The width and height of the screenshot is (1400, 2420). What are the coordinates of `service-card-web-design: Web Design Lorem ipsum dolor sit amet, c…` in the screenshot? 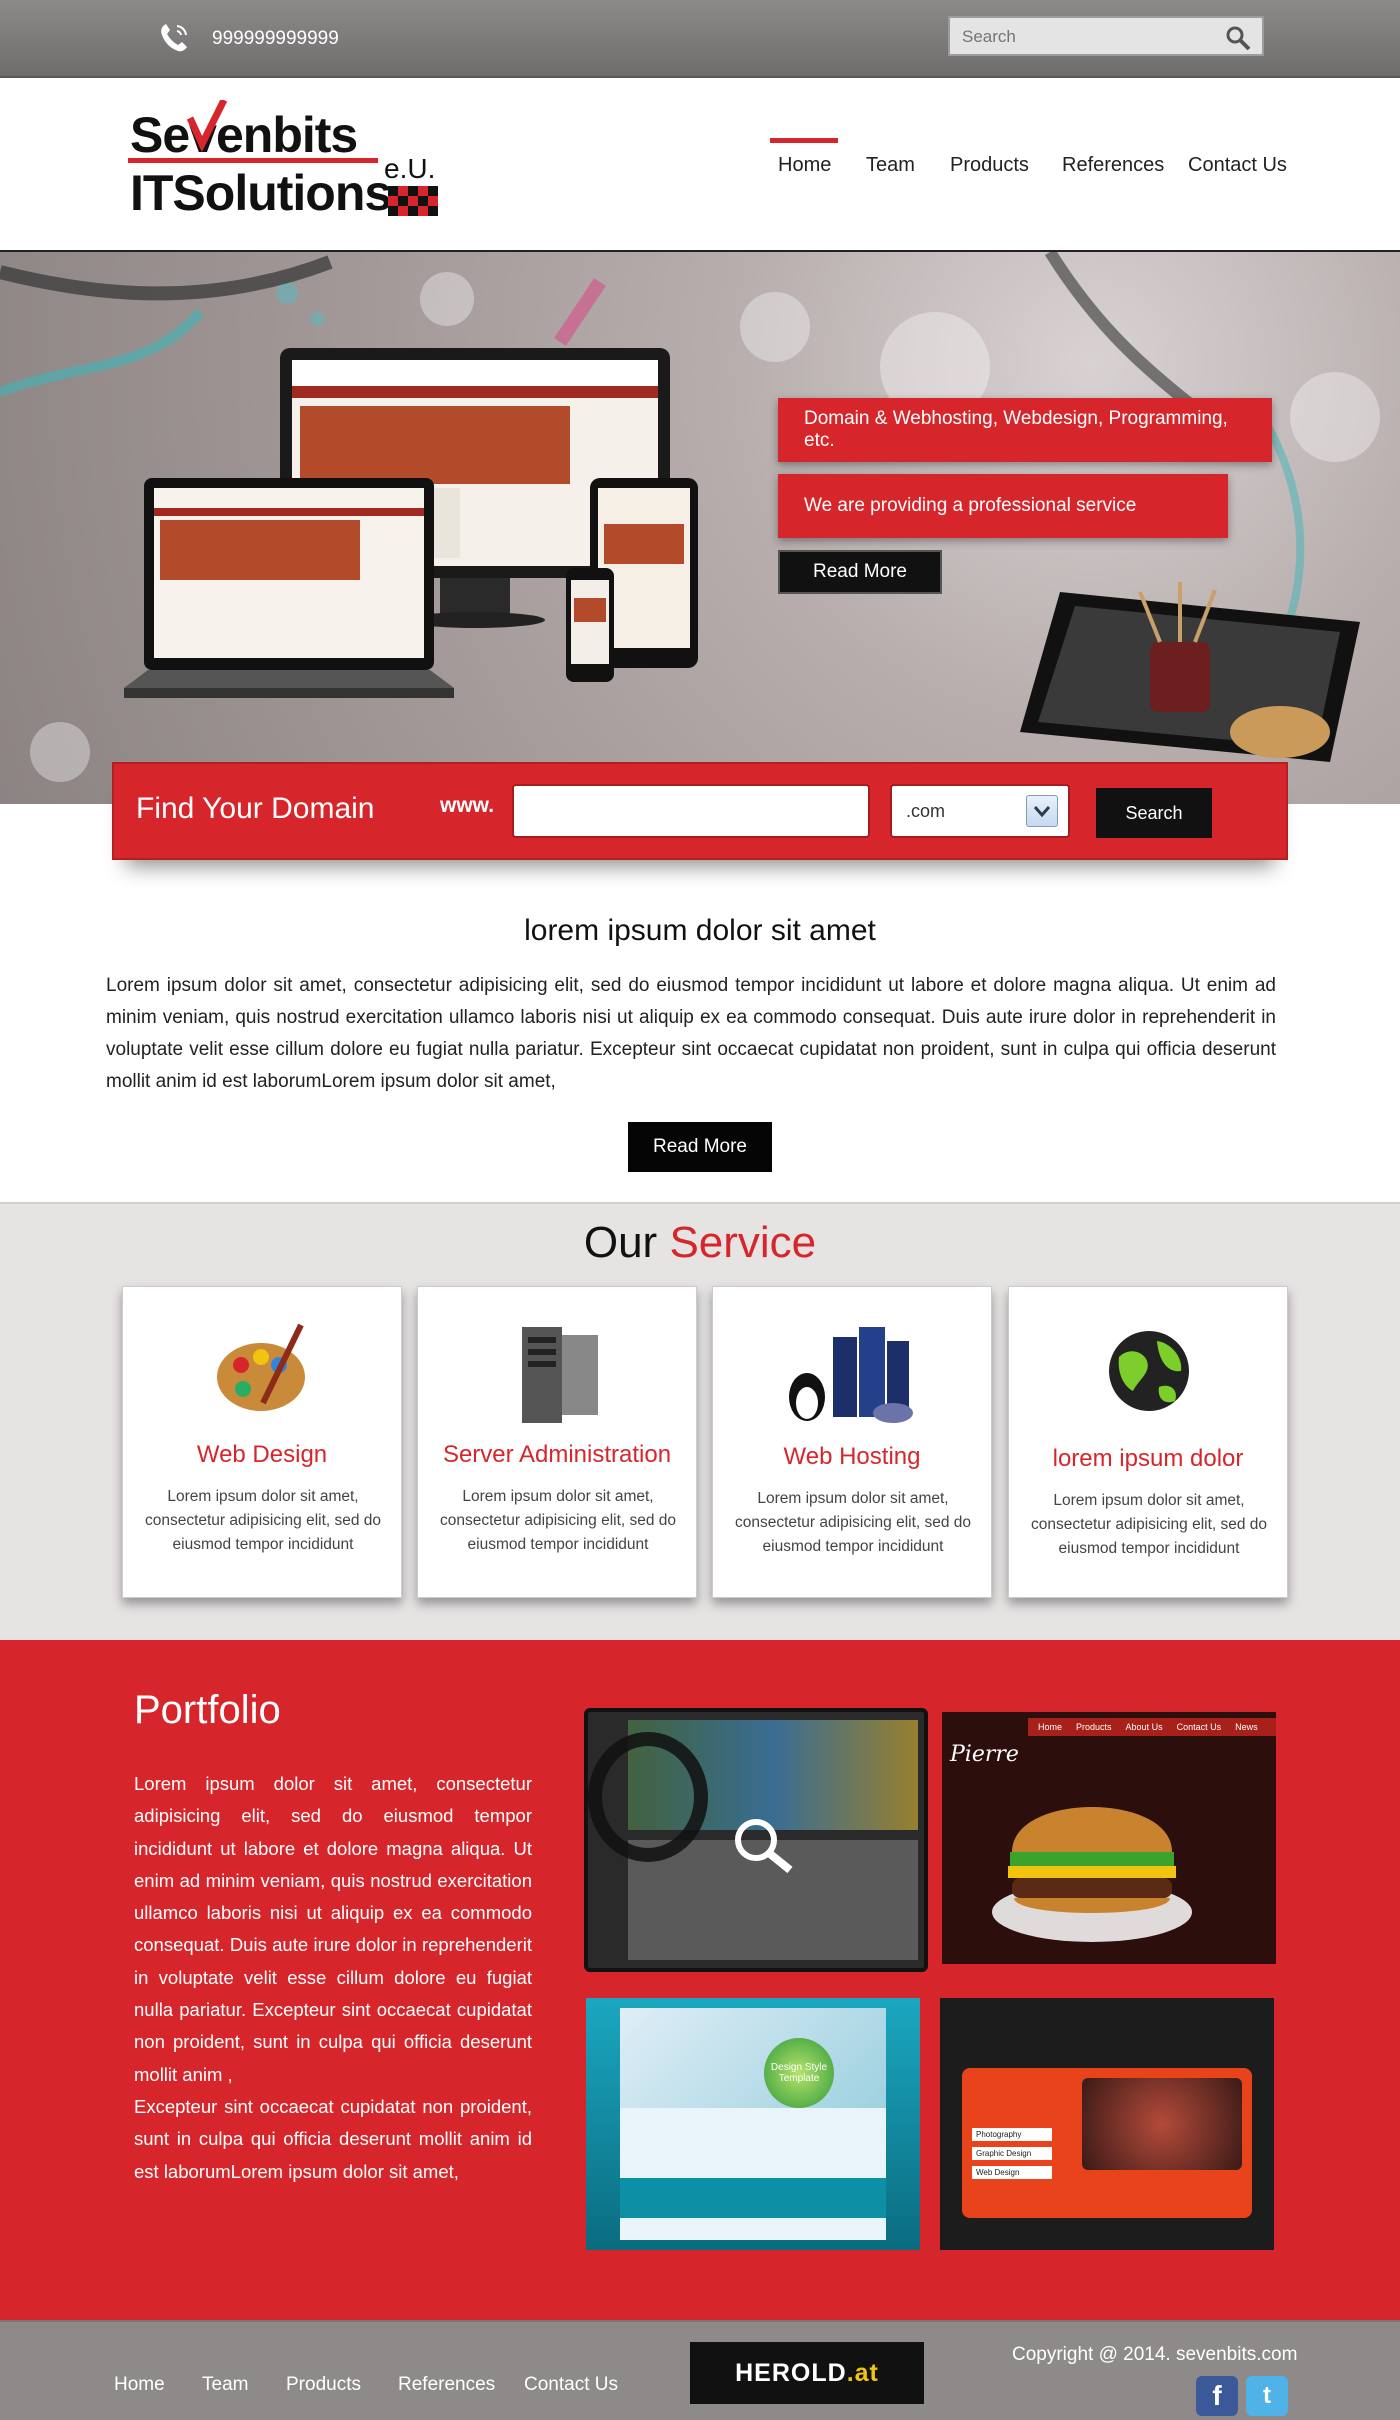 It's located at (262, 1442).